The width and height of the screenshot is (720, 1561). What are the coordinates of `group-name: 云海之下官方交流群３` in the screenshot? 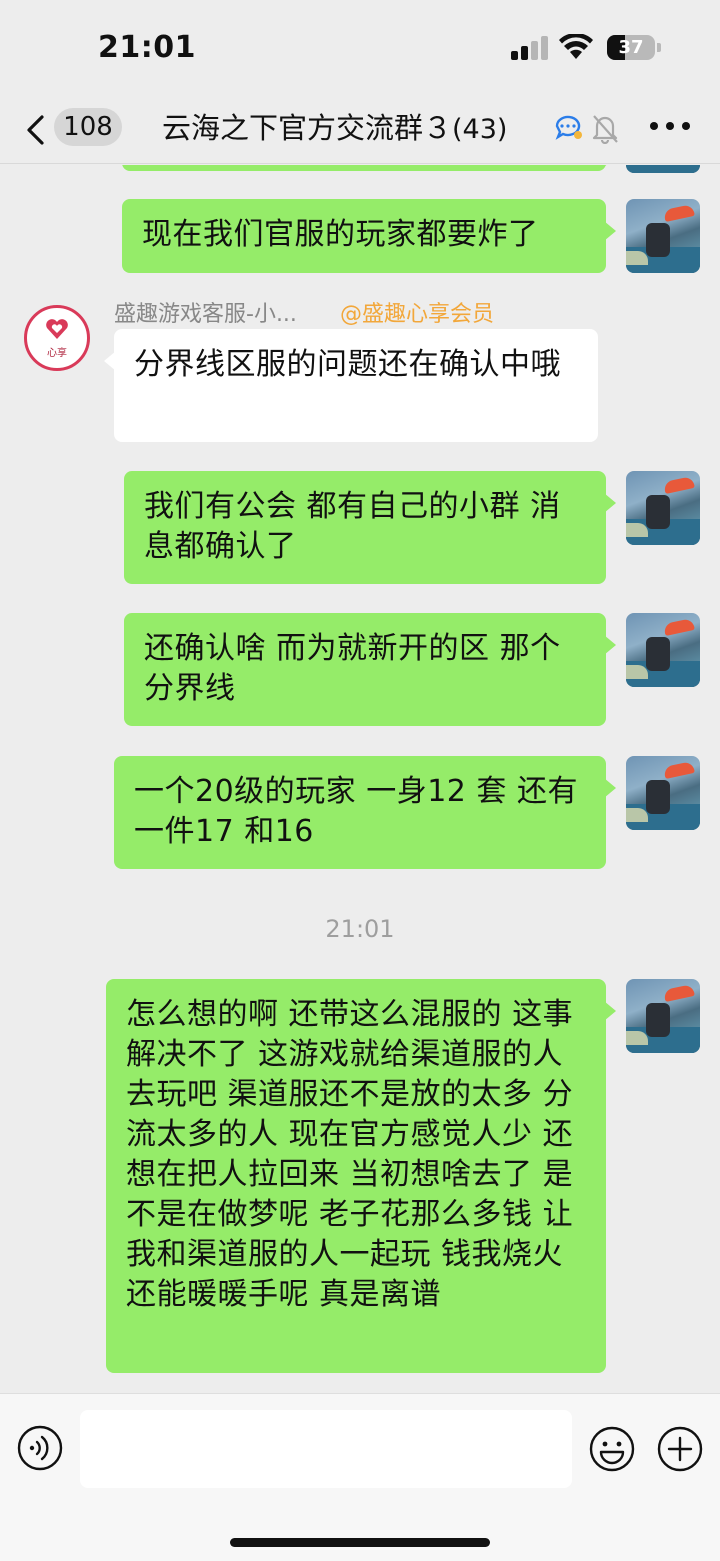 It's located at (307, 128).